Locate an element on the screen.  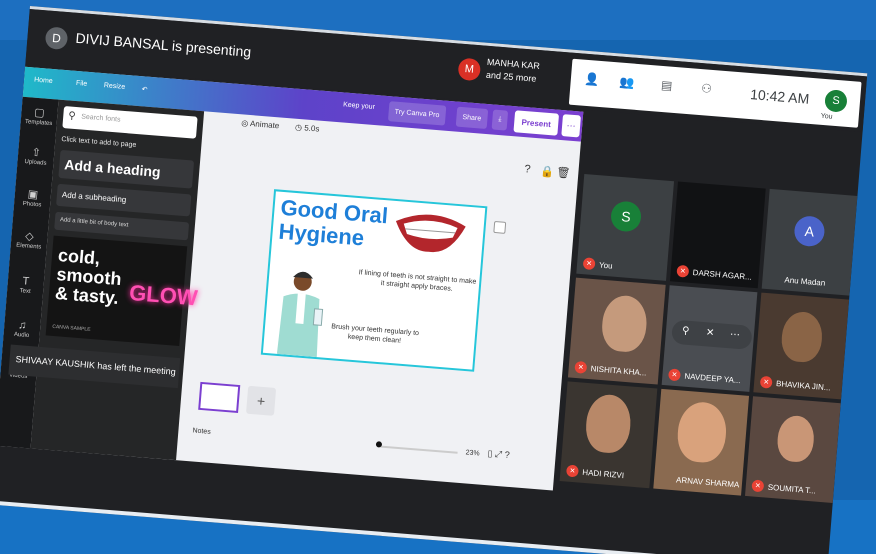
font-search-input: ⚲ Search fonts is located at coordinates (130, 122).